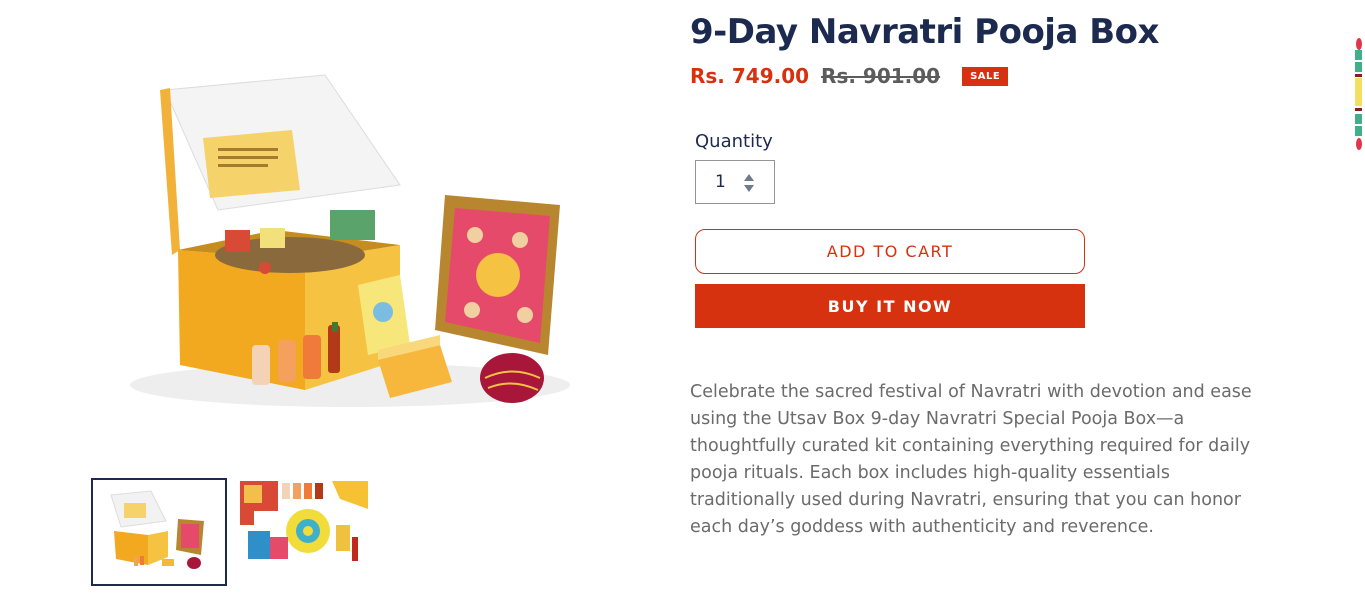  I want to click on decorative-toran-strip, so click(1358, 94).